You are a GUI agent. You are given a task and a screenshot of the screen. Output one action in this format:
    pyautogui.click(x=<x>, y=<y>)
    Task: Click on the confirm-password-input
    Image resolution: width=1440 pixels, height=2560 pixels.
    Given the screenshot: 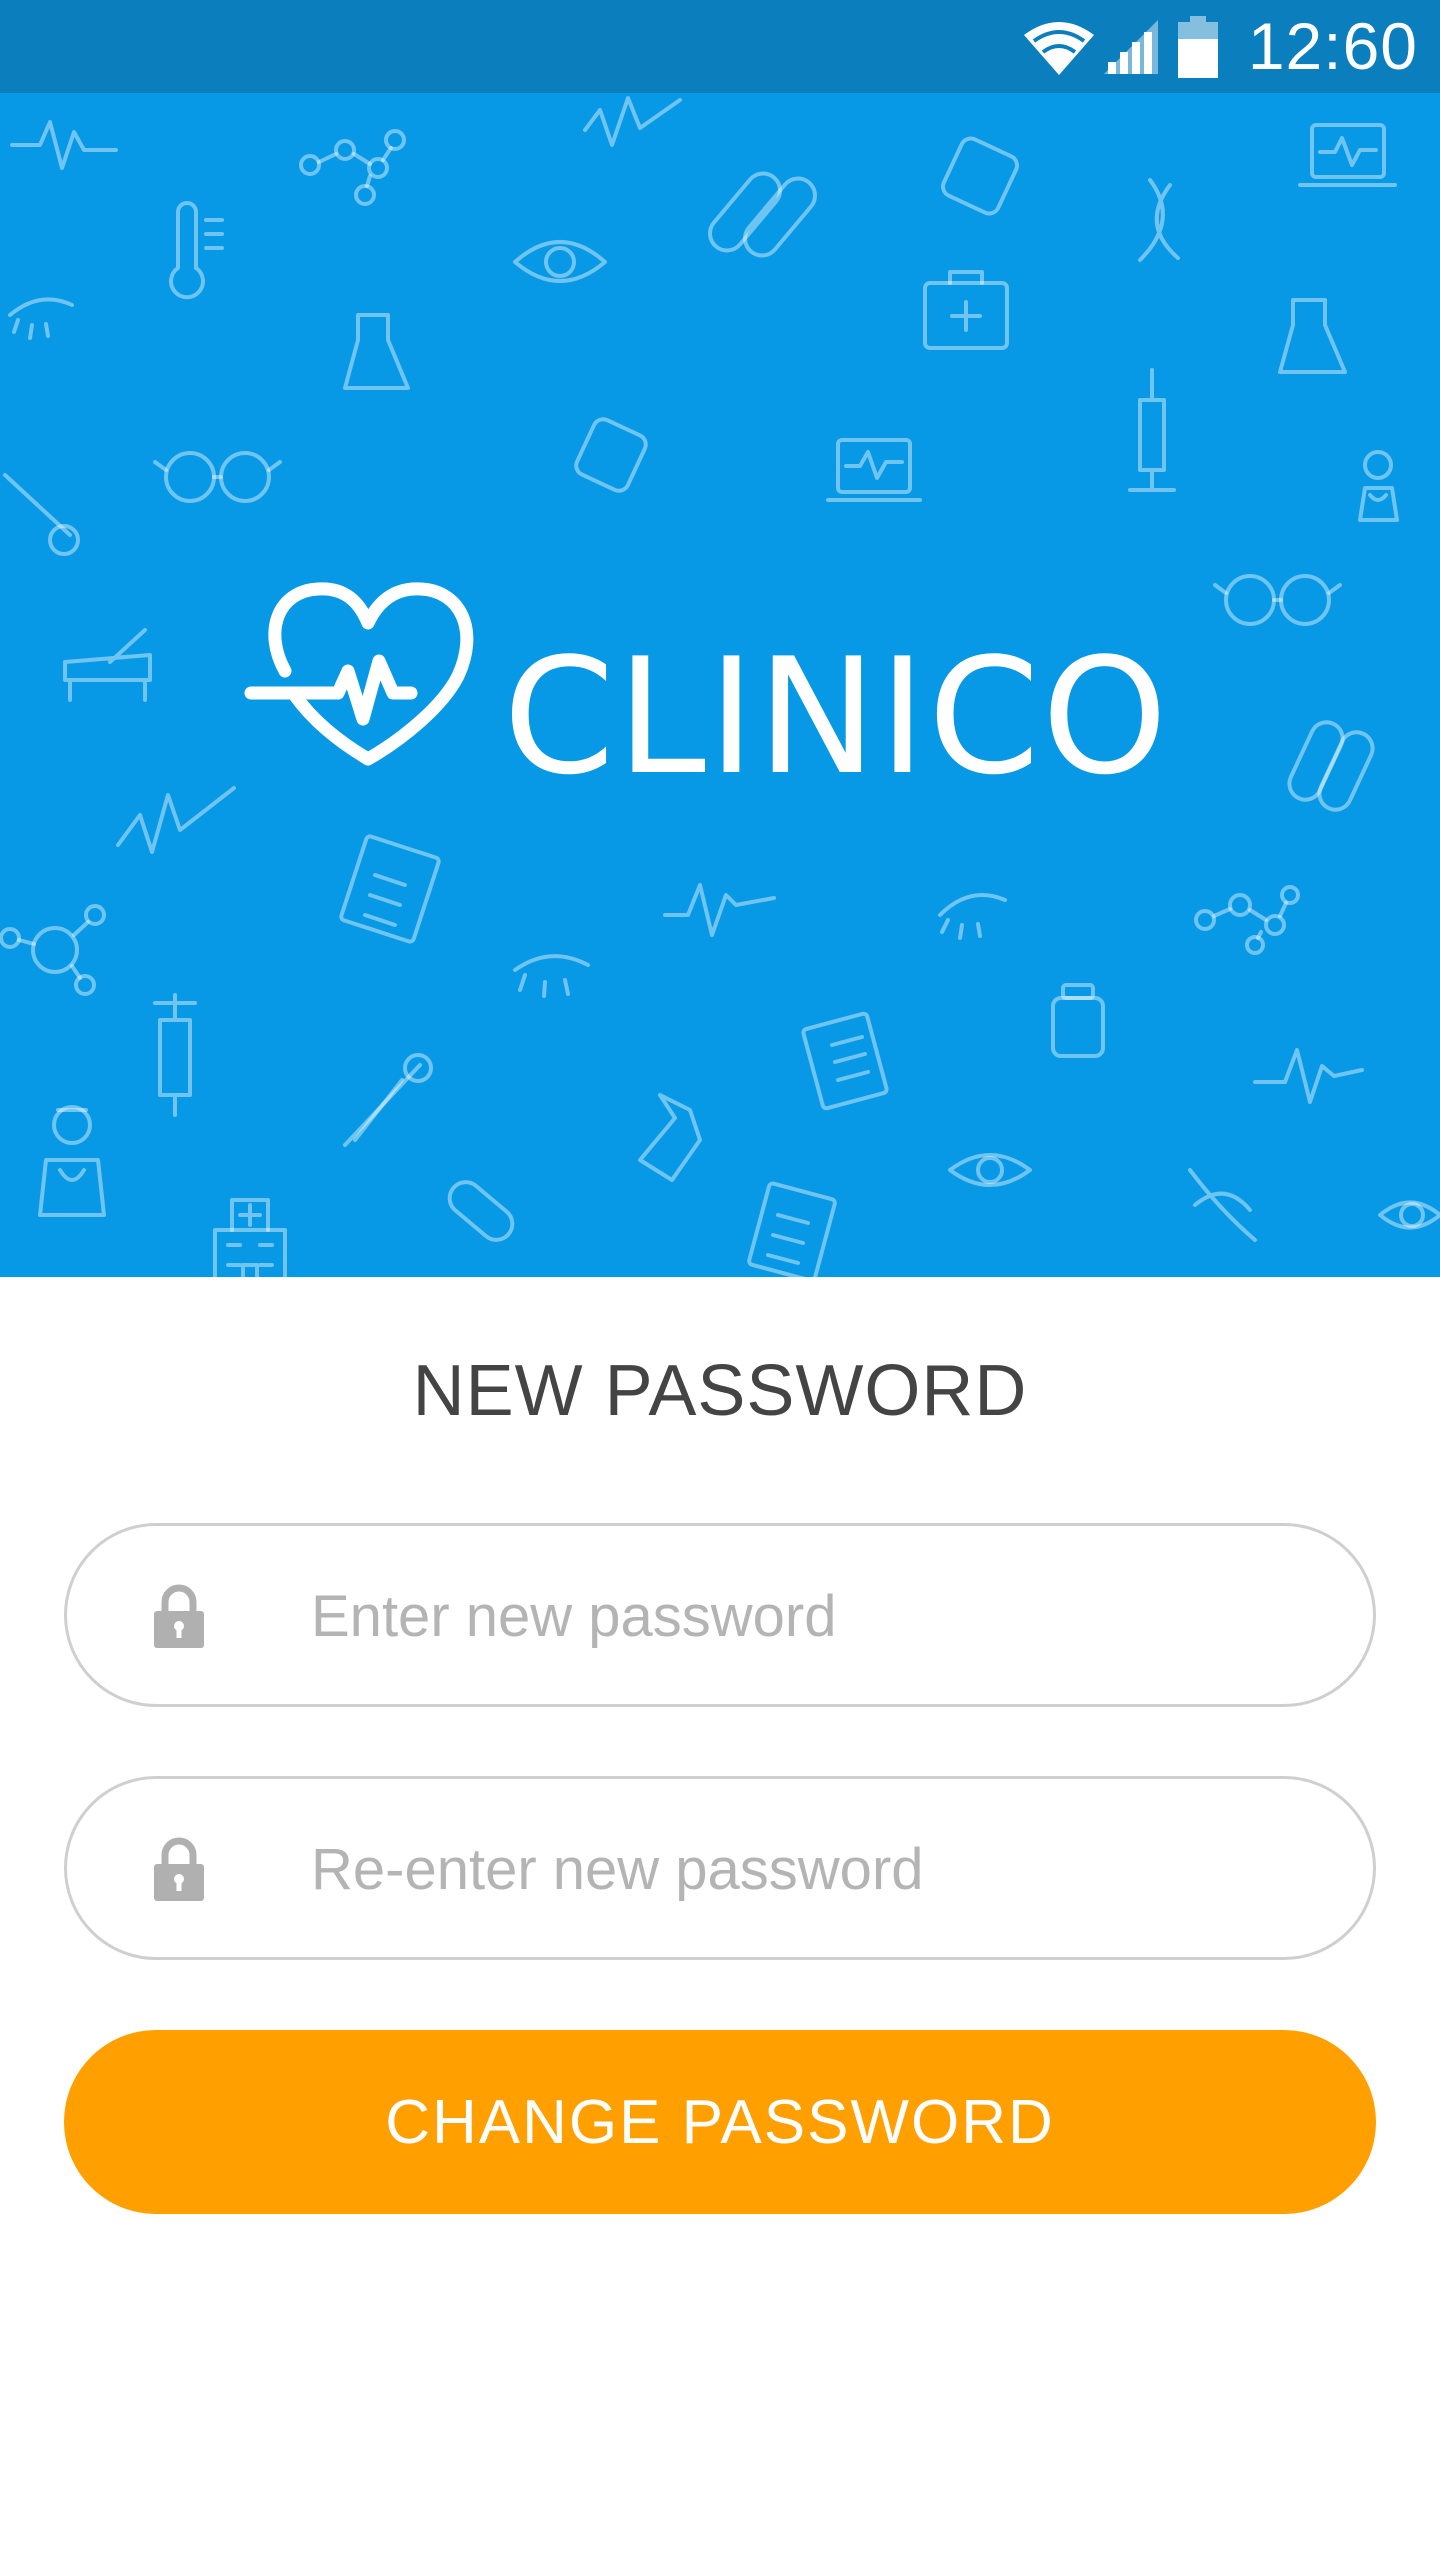 What is the action you would take?
    pyautogui.click(x=811, y=1869)
    